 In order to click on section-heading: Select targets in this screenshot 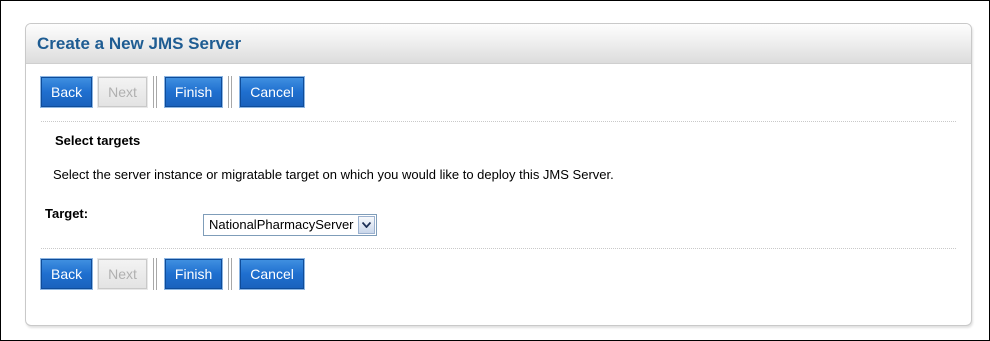, I will do `click(98, 140)`.